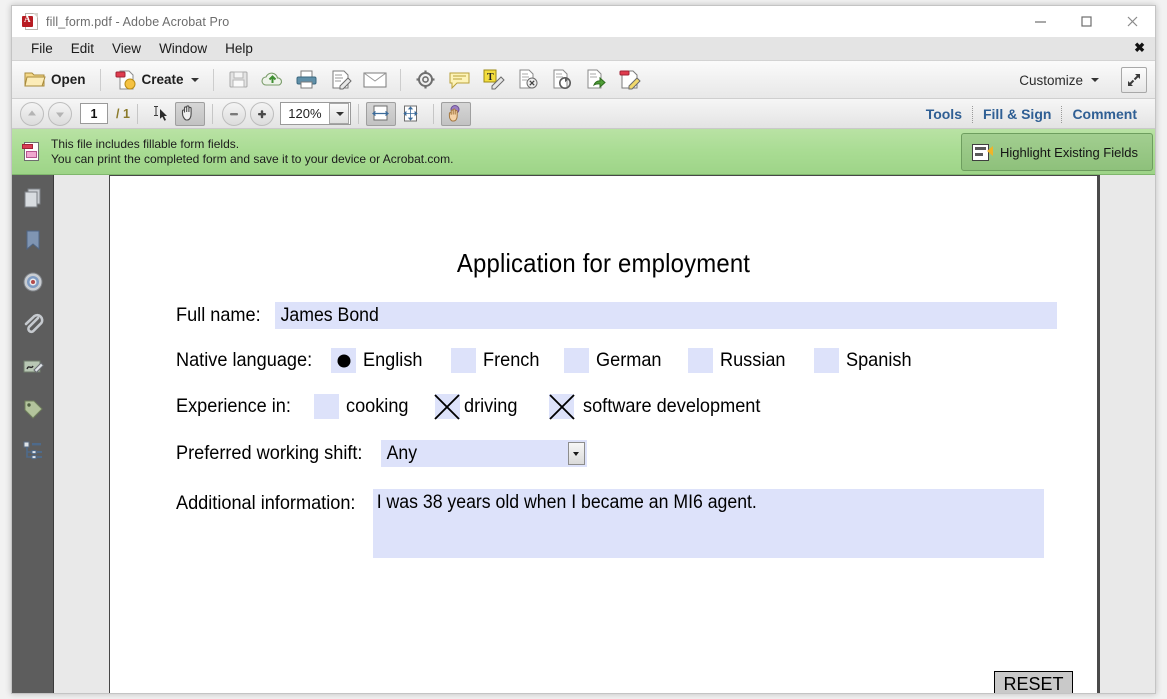  Describe the element at coordinates (447, 406) in the screenshot. I see `checkbox-driving` at that location.